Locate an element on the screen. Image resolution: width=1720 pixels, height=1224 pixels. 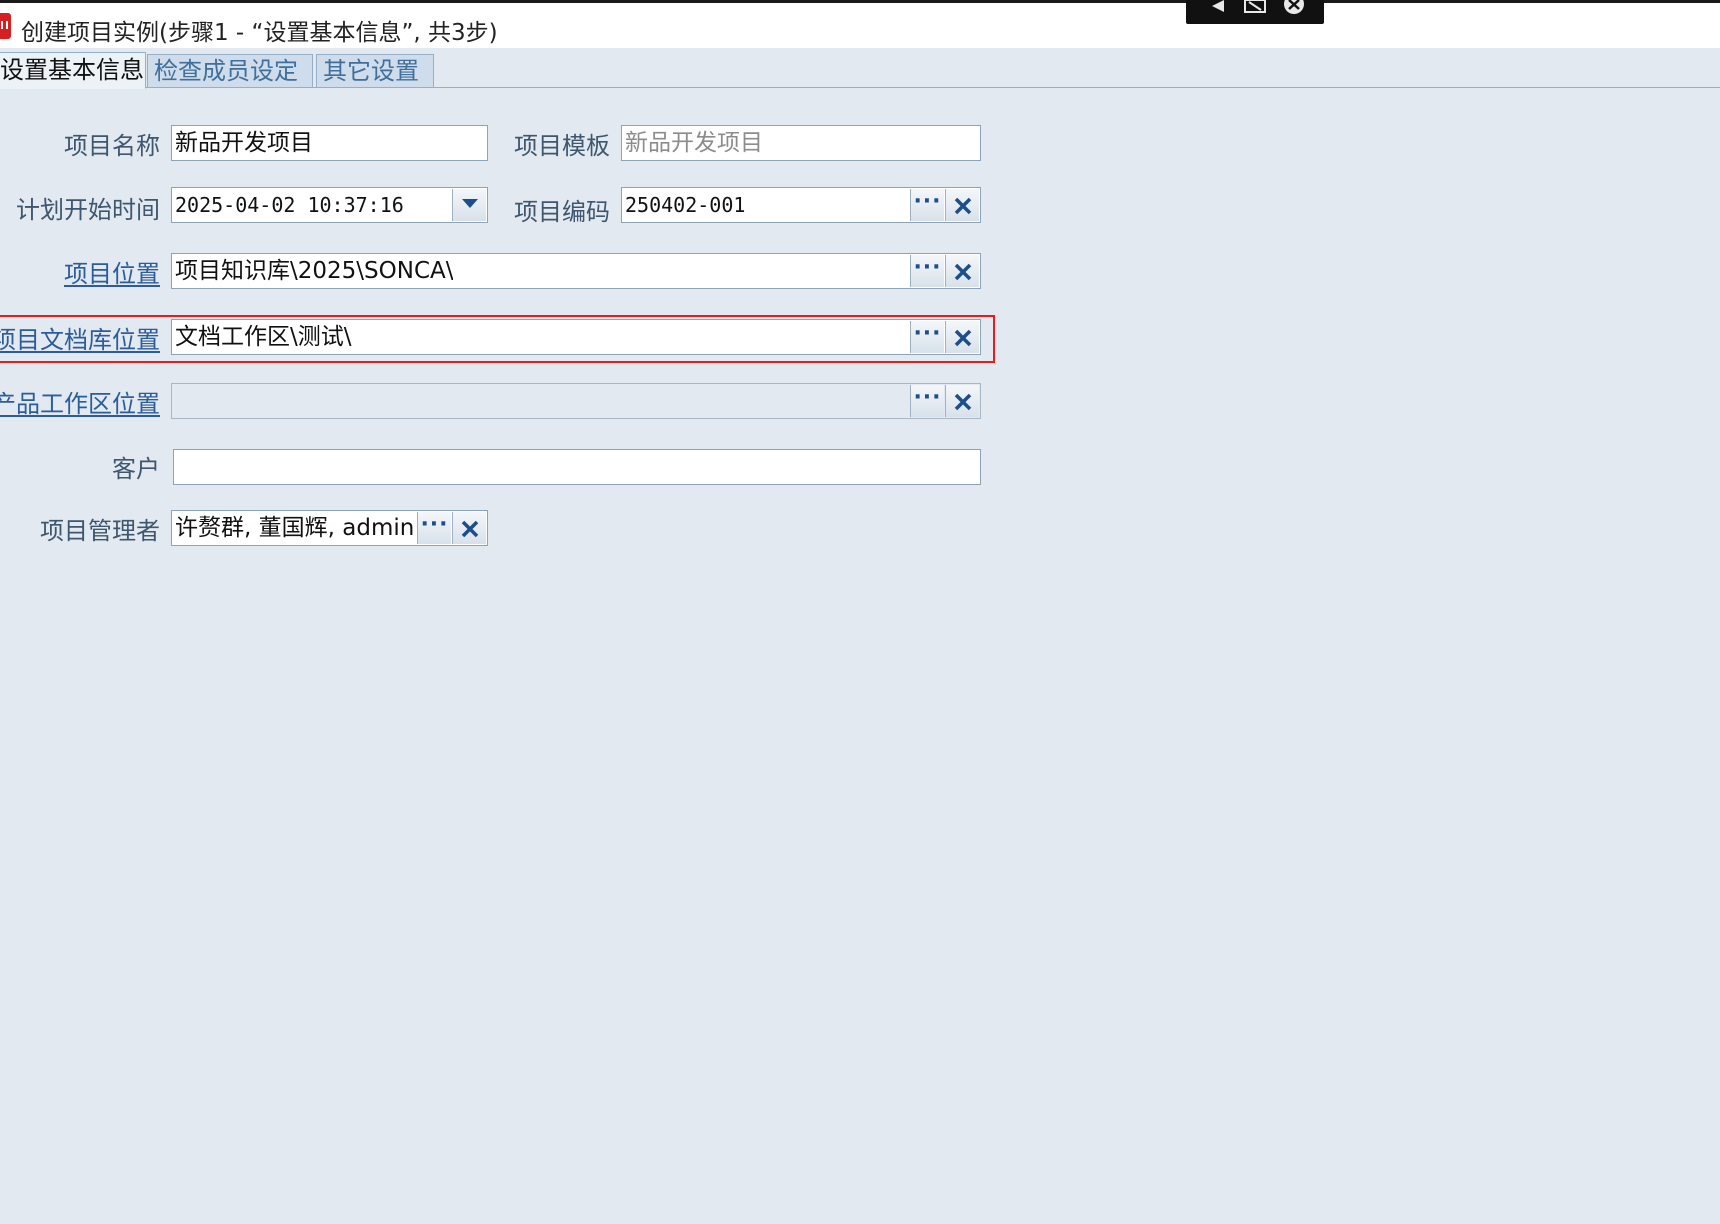
product-workspace-location-link: 产品工作区位置 is located at coordinates (80, 401).